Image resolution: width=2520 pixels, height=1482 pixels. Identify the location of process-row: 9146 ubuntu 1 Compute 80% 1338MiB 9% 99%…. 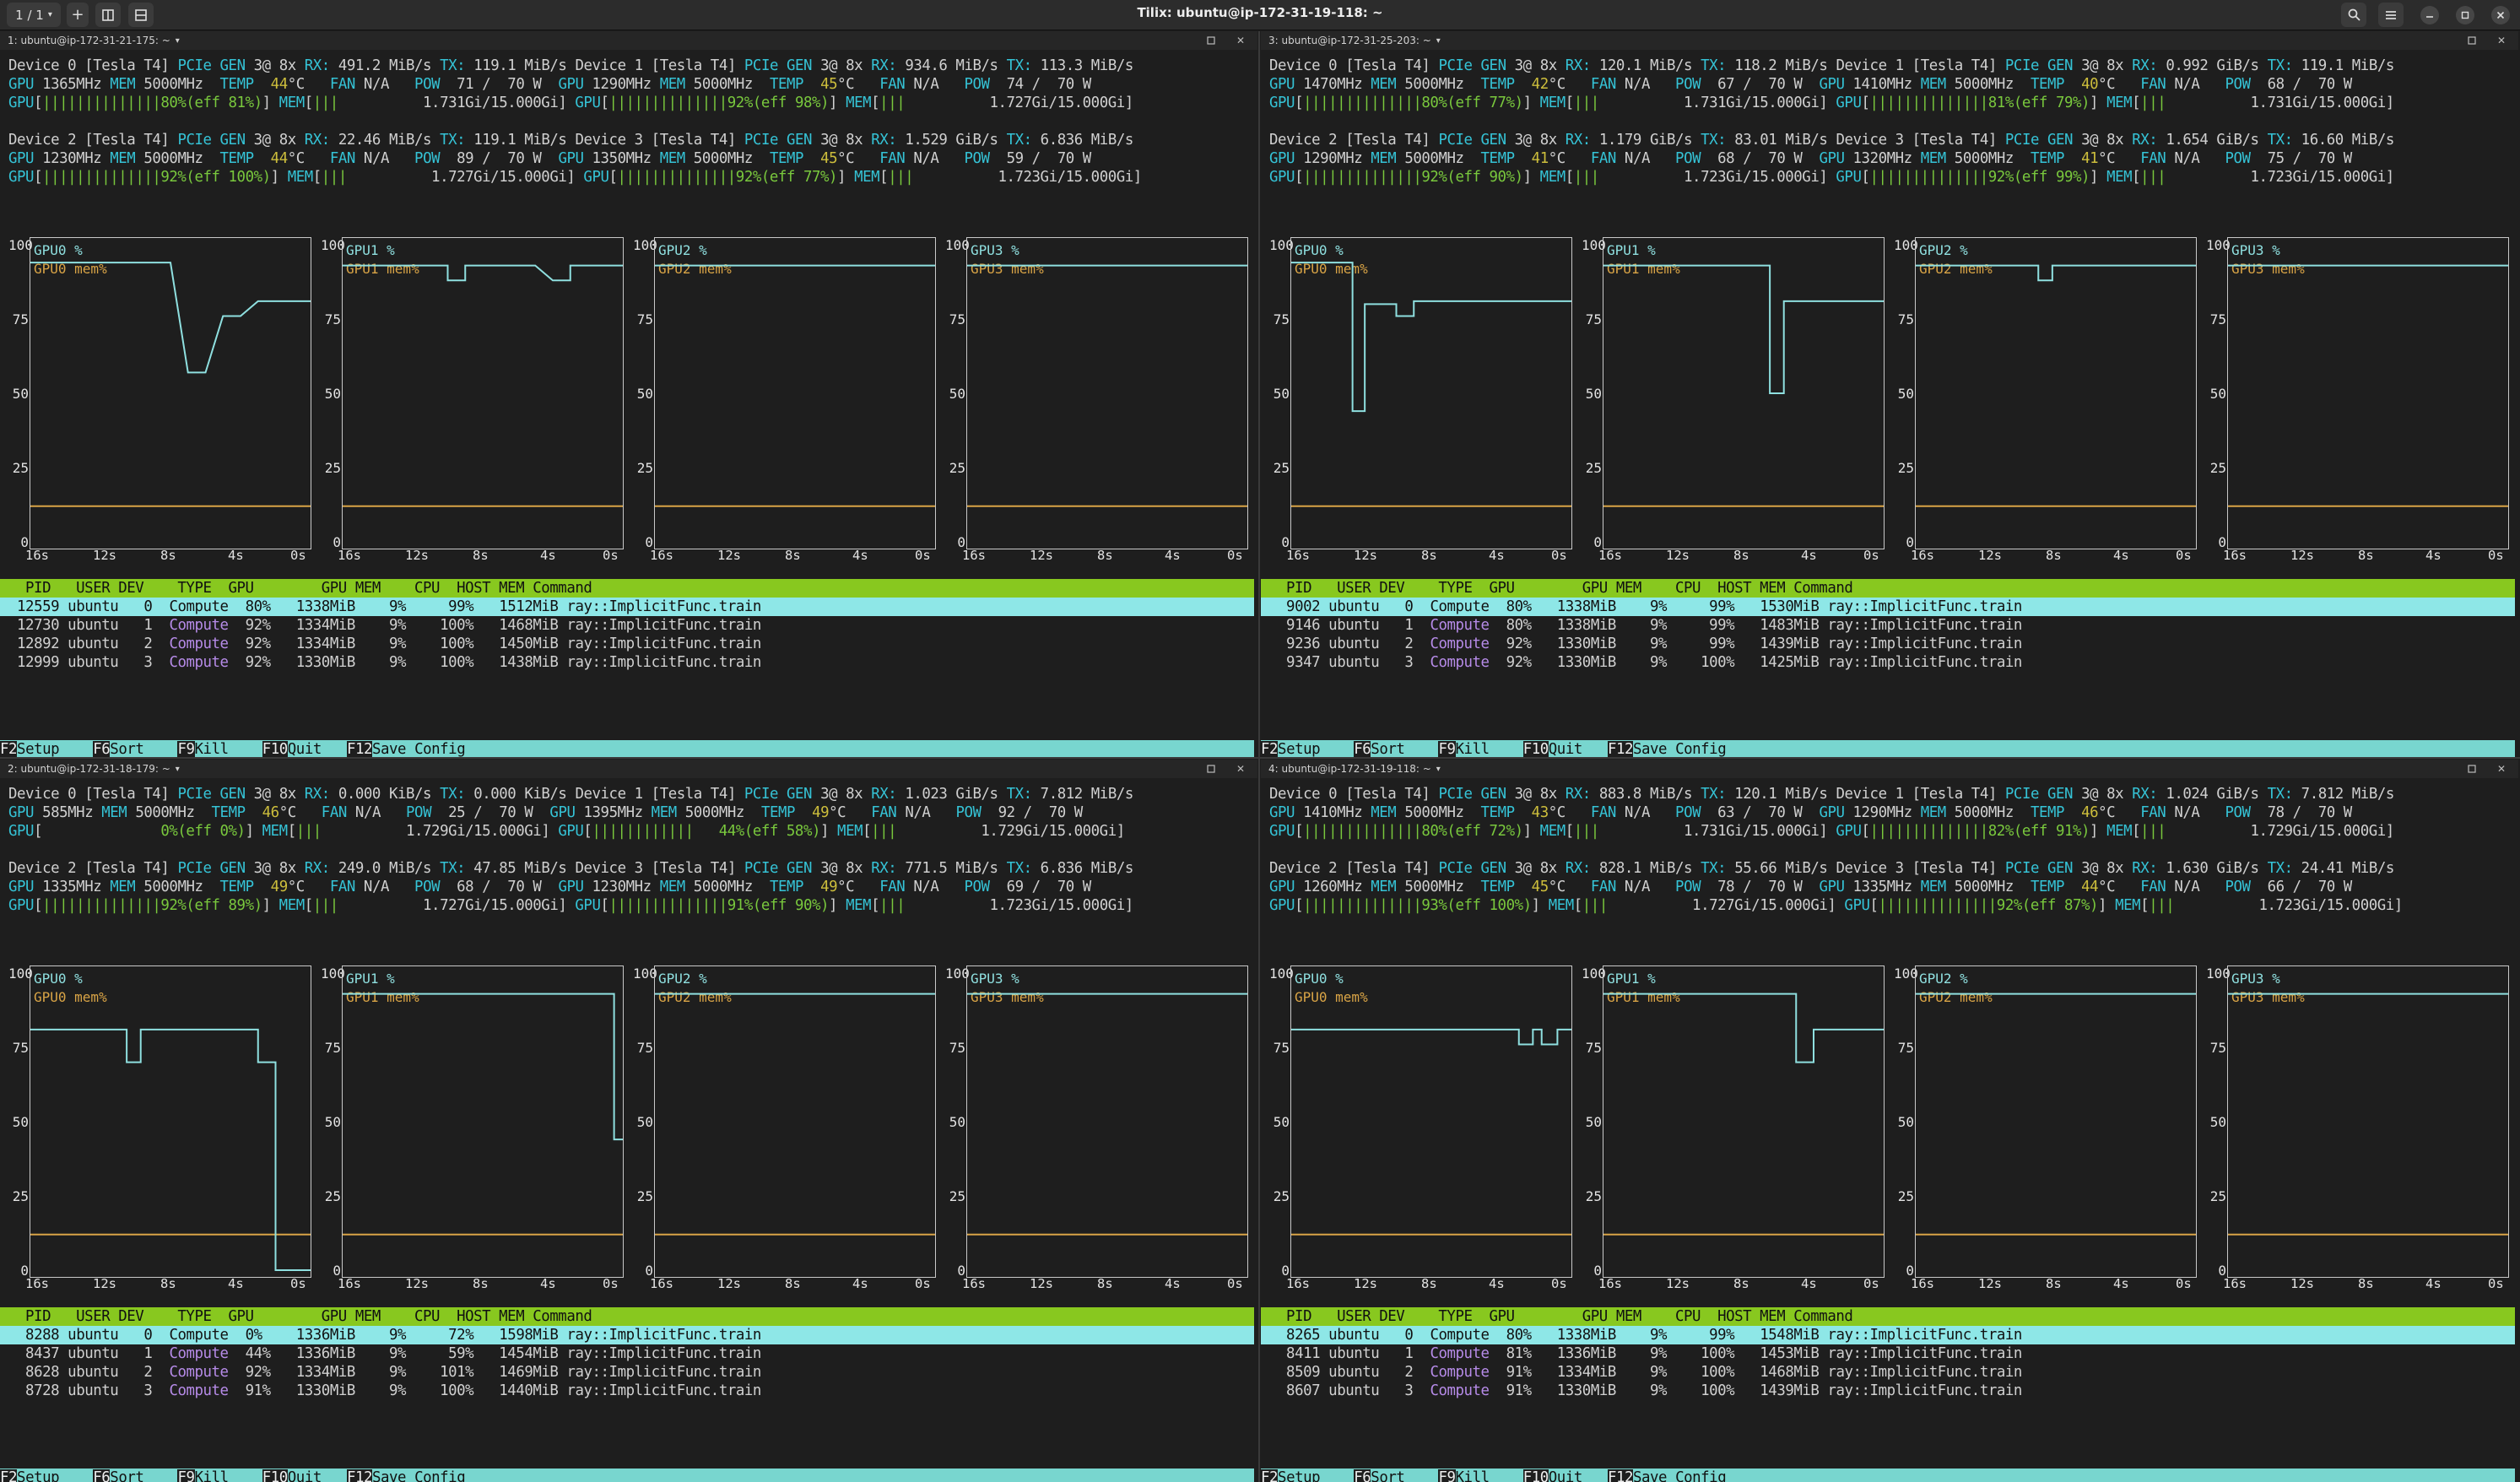
(1888, 625).